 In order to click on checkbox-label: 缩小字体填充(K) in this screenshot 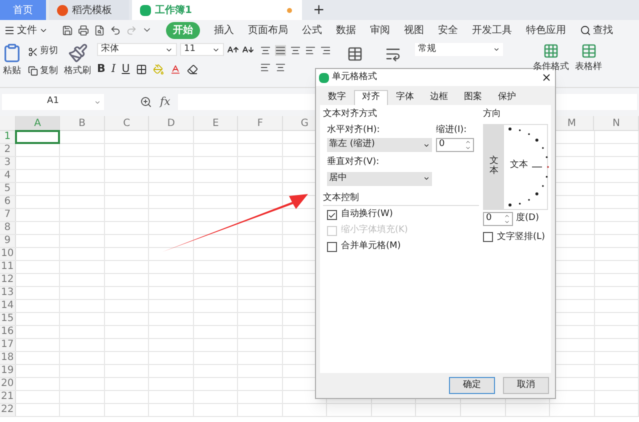, I will do `click(374, 231)`.